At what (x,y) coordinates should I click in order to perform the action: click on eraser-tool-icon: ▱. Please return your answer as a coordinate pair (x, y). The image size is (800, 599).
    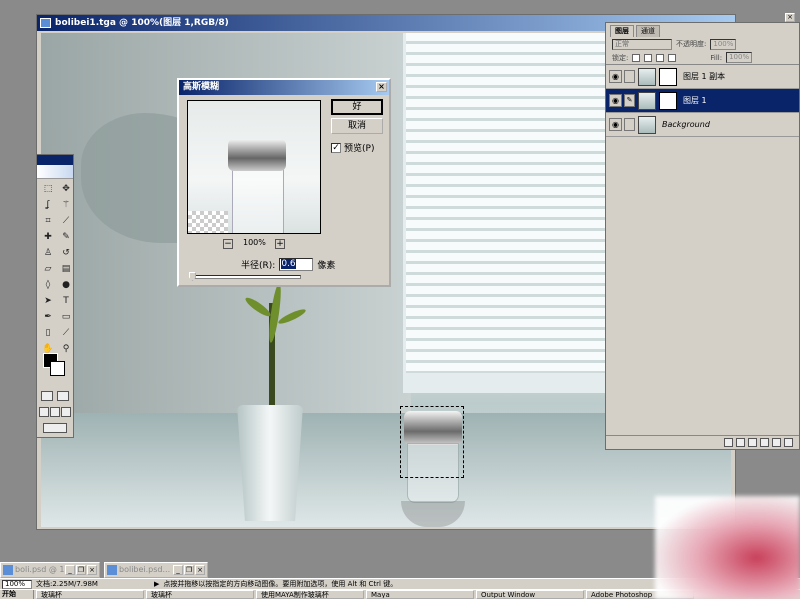
    Looking at the image, I should click on (48, 269).